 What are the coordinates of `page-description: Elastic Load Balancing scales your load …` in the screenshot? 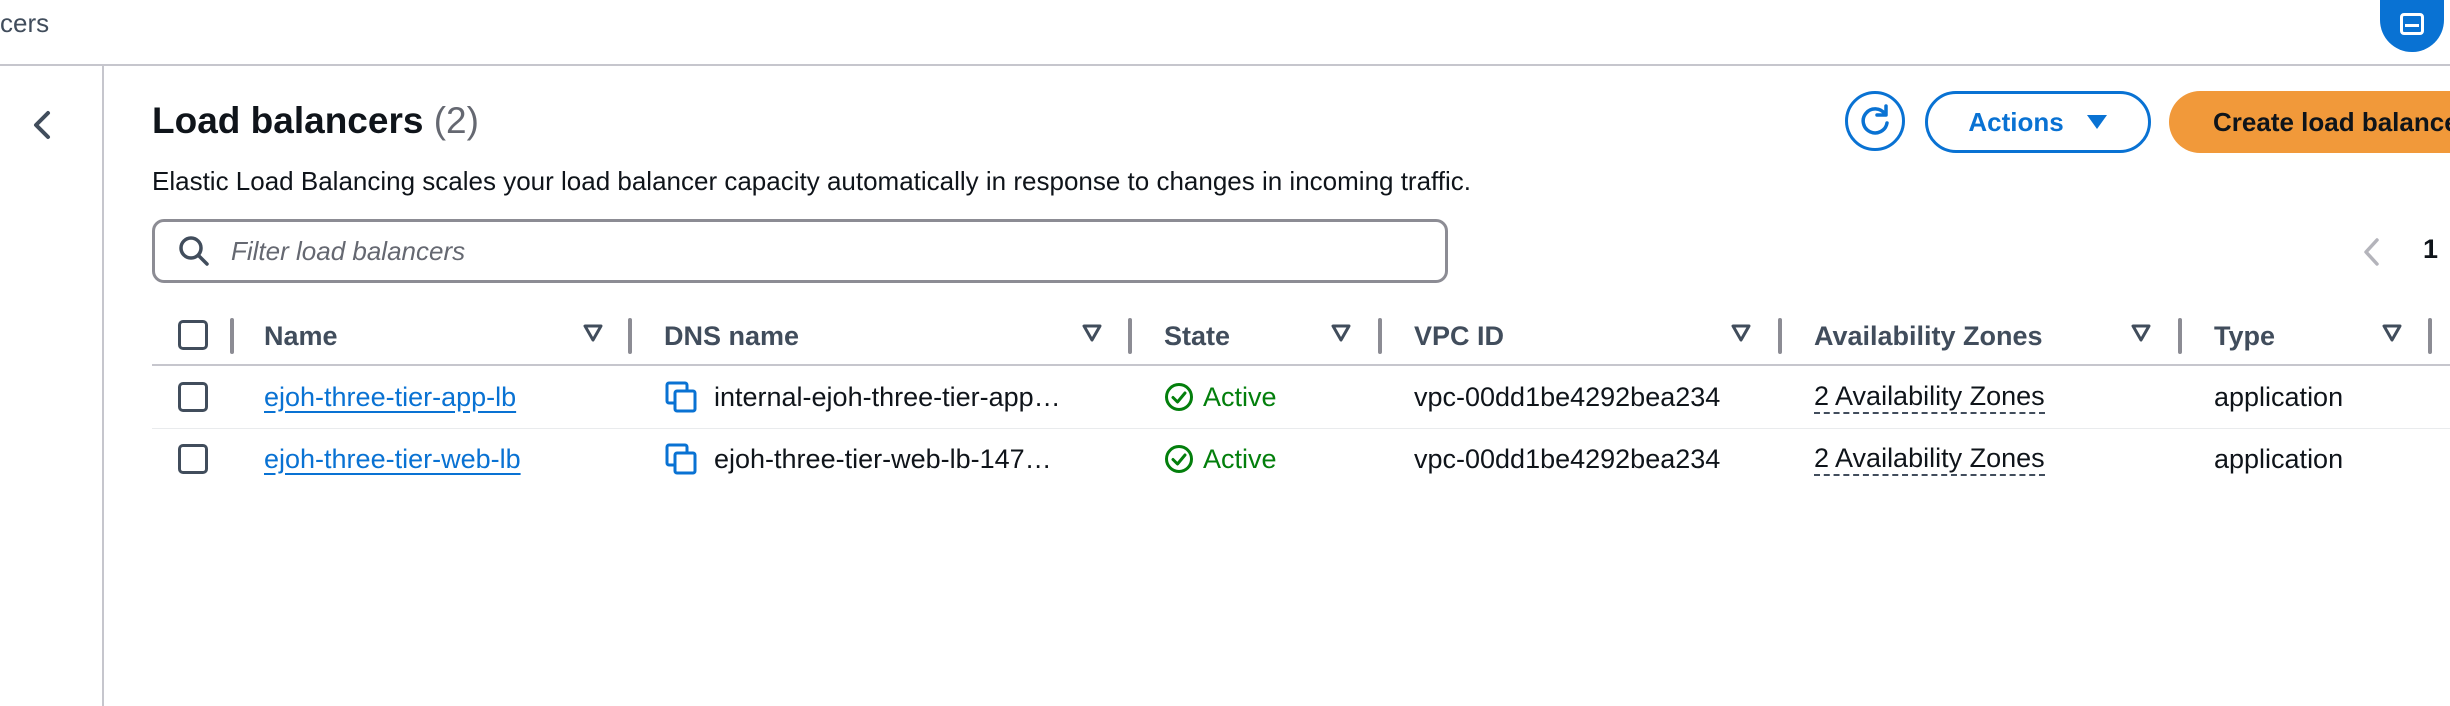 It's located at (812, 181).